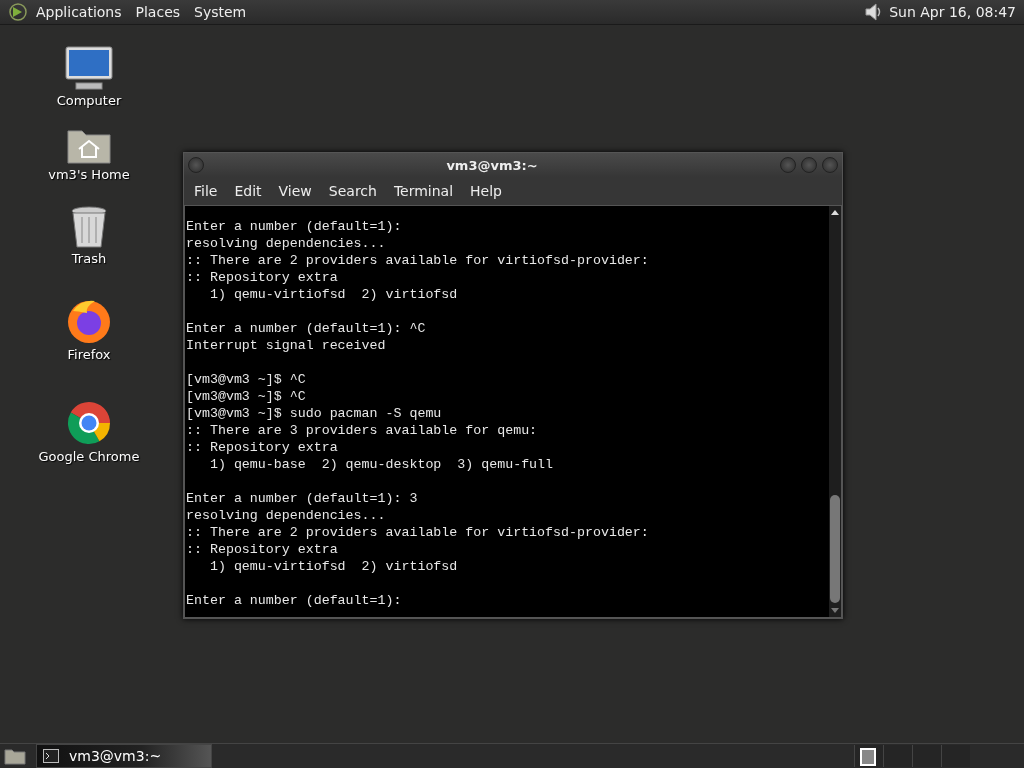 The width and height of the screenshot is (1024, 768). Describe the element at coordinates (89, 227) in the screenshot. I see `trash-icon` at that location.